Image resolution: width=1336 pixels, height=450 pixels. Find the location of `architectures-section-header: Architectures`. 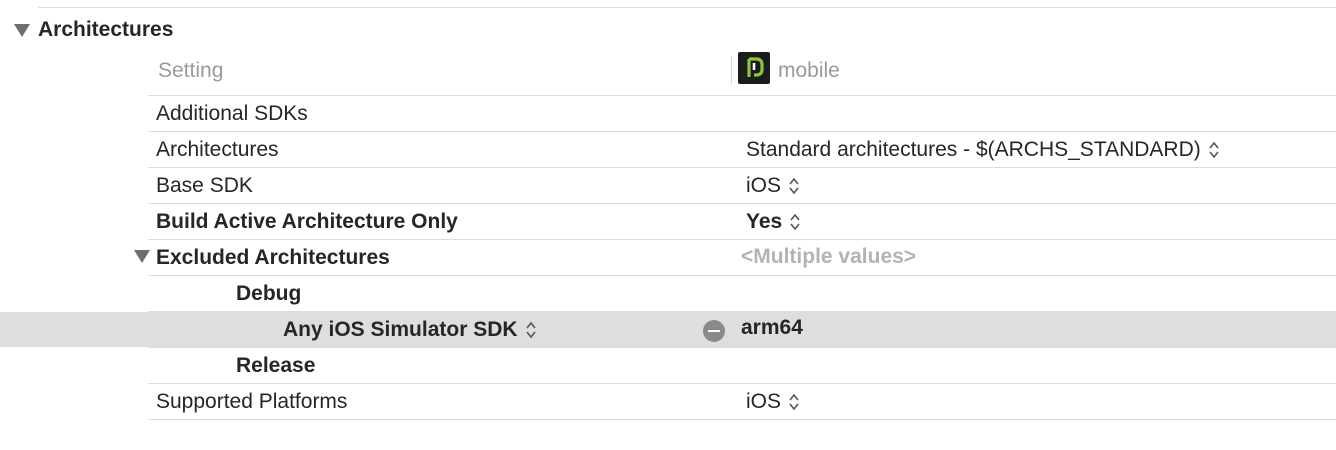

architectures-section-header: Architectures is located at coordinates (200, 30).